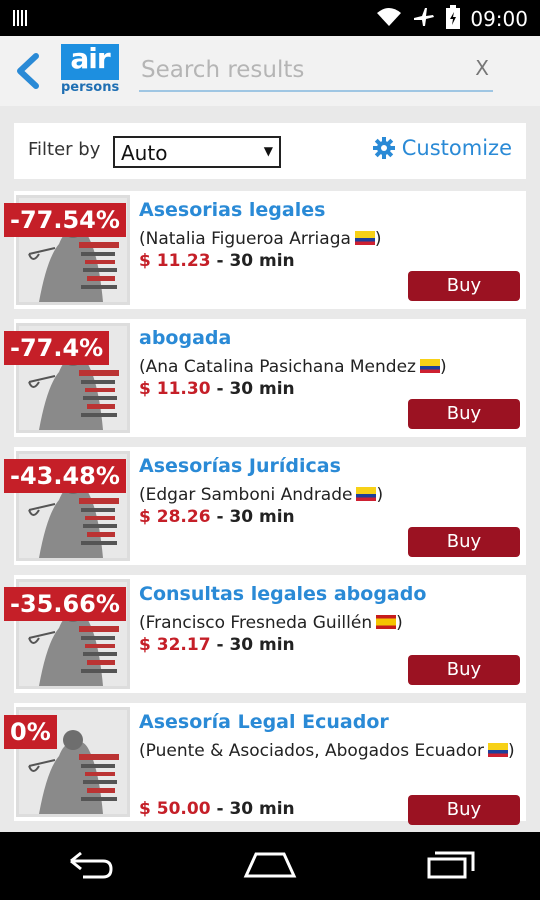  What do you see at coordinates (197, 152) in the screenshot?
I see `filter-select: Auto ▼` at bounding box center [197, 152].